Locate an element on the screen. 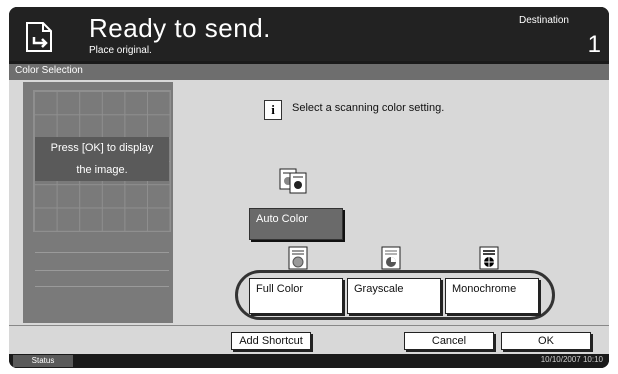 The height and width of the screenshot is (374, 618). destination-count: 1 is located at coordinates (594, 44).